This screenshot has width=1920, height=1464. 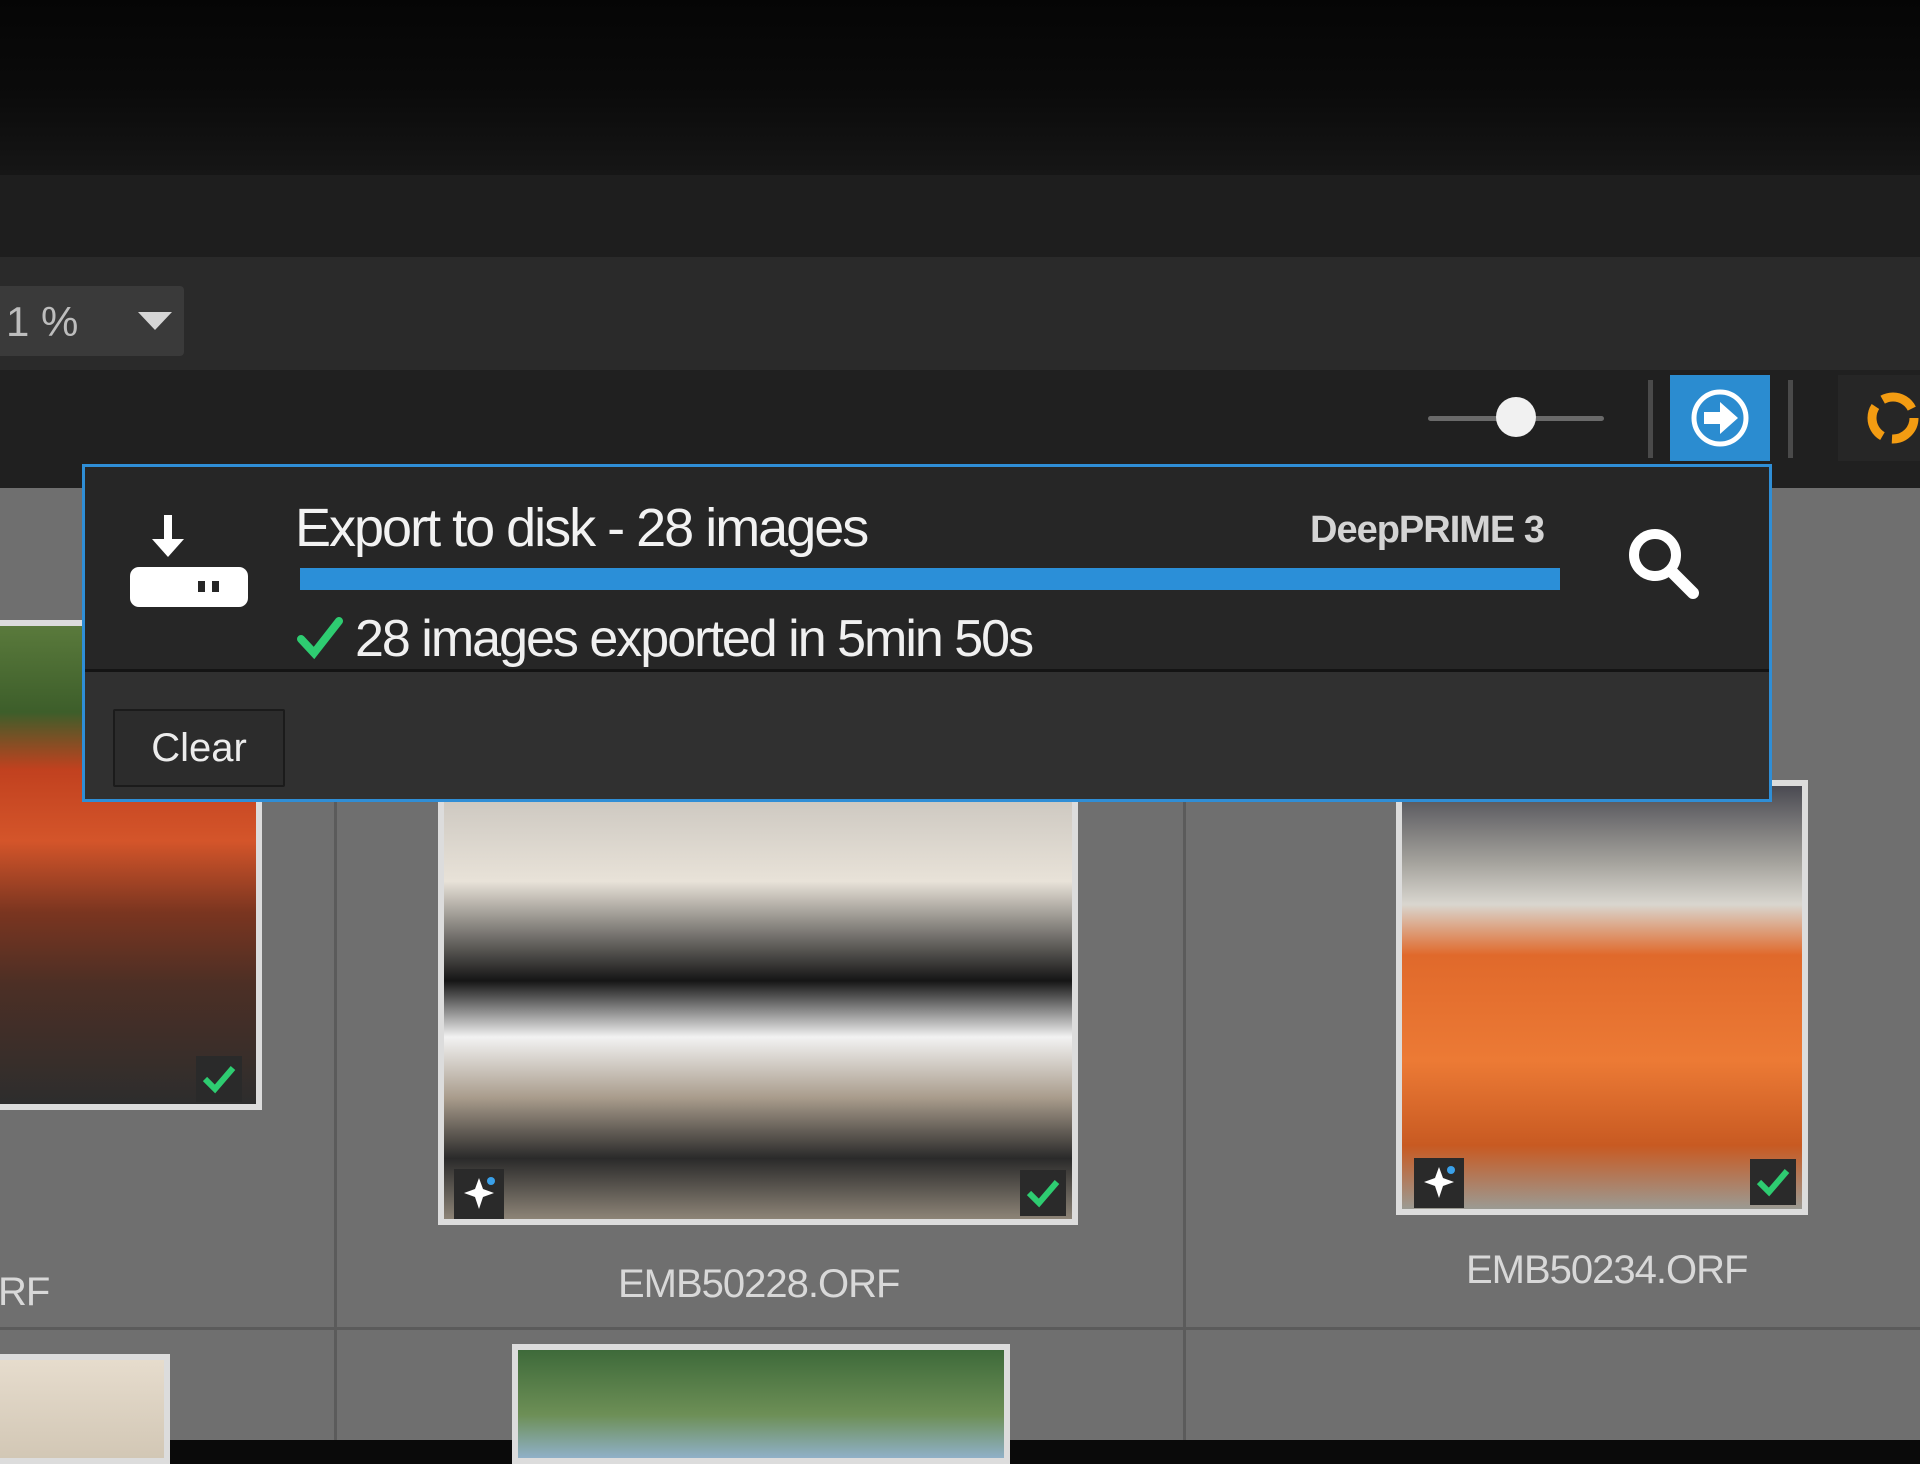 I want to click on grid-divider, so click(x=960, y=1328).